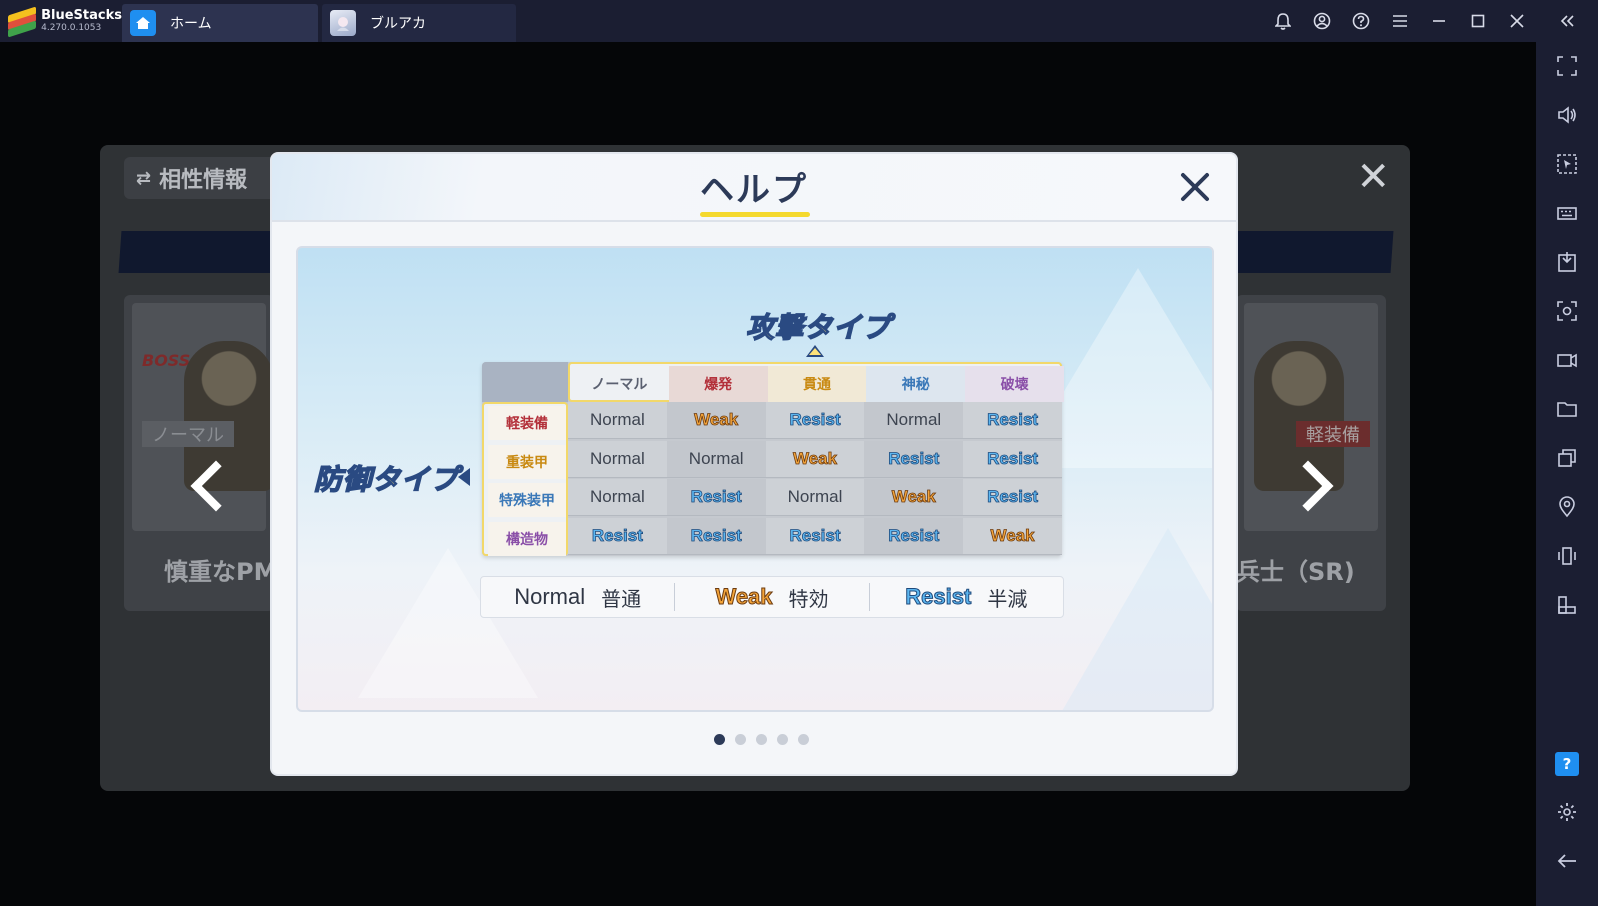 This screenshot has height=906, width=1598. Describe the element at coordinates (206, 453) in the screenshot. I see `enemy-card-left: BOSS ノーマル 慎重なPM(` at that location.